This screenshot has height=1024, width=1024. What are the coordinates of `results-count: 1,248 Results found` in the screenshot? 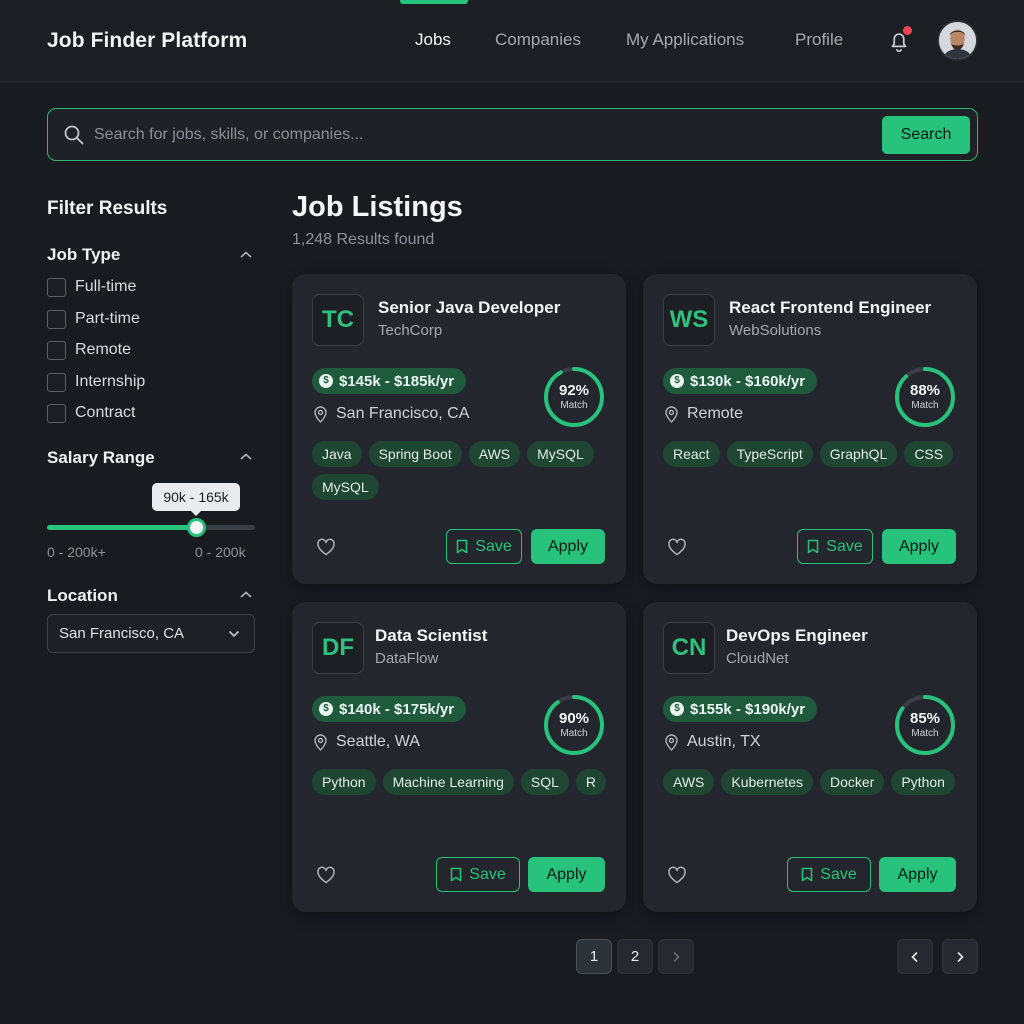 It's located at (363, 239).